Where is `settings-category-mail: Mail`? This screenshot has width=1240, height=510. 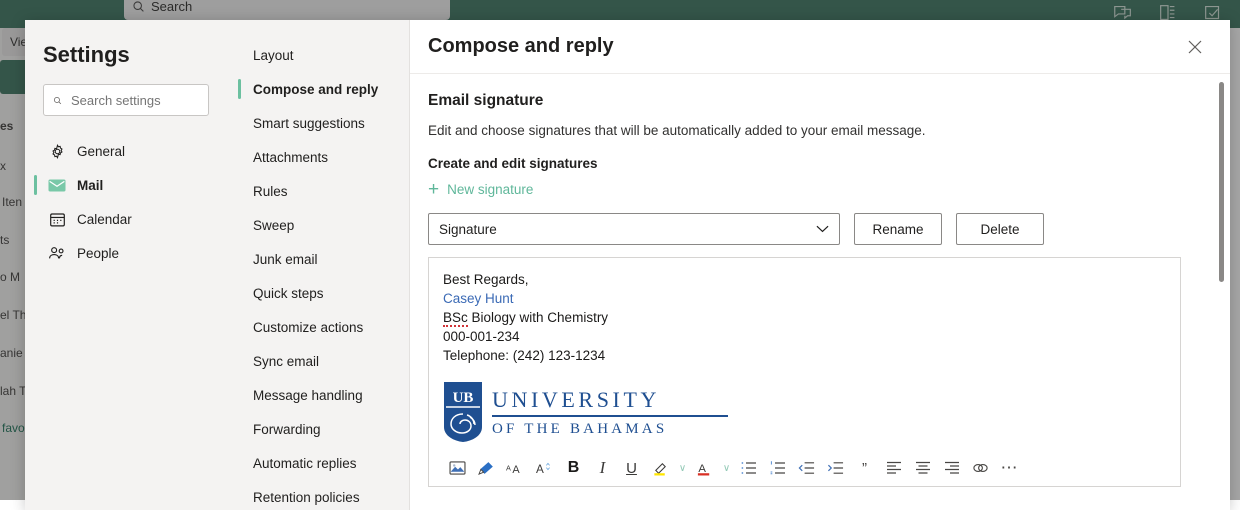 settings-category-mail: Mail is located at coordinates (121, 185).